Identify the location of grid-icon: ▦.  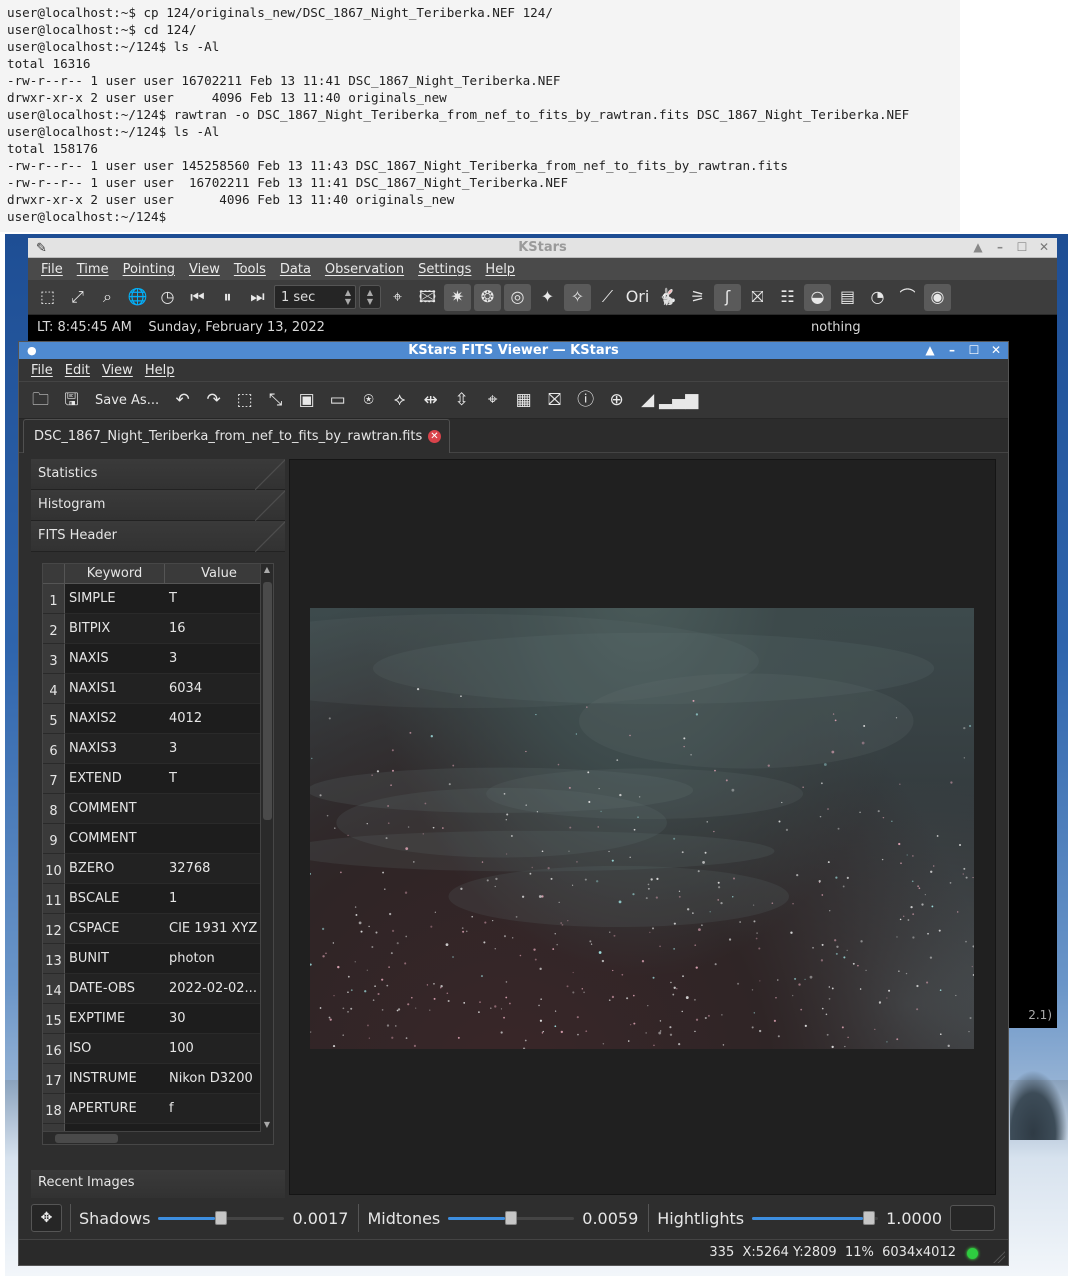
(523, 400).